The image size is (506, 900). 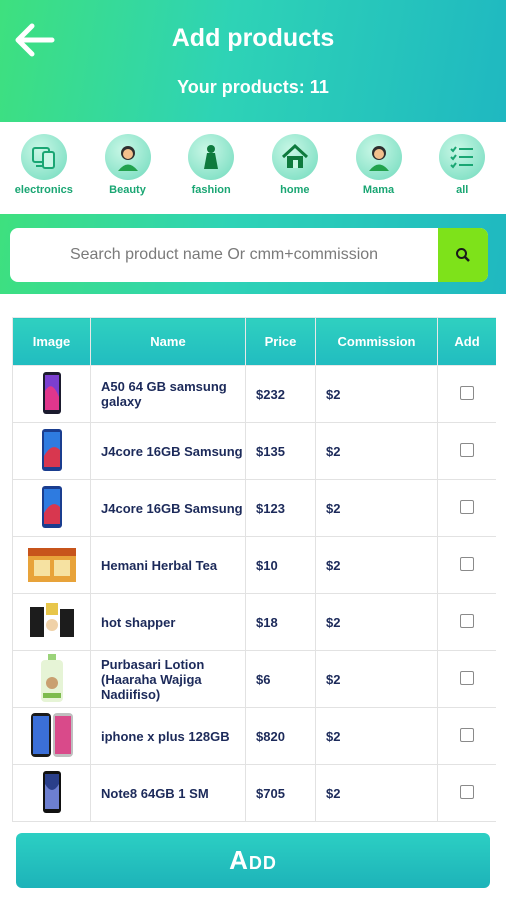 What do you see at coordinates (376, 341) in the screenshot?
I see `header-commission: Commission` at bounding box center [376, 341].